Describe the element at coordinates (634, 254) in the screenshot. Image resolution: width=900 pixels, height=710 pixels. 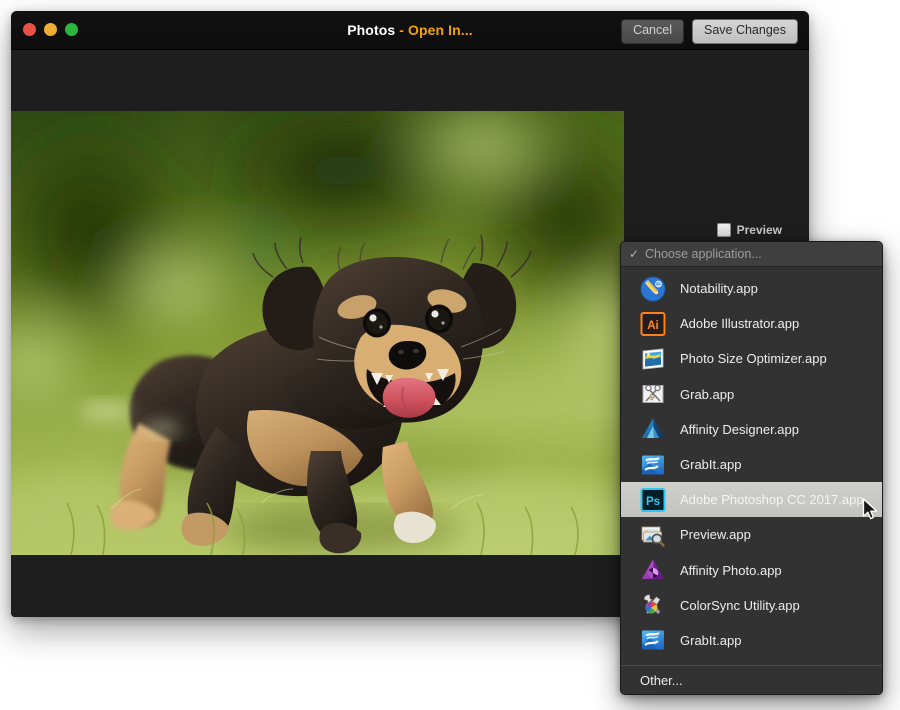
I see `checkmark-icon: ✓` at that location.